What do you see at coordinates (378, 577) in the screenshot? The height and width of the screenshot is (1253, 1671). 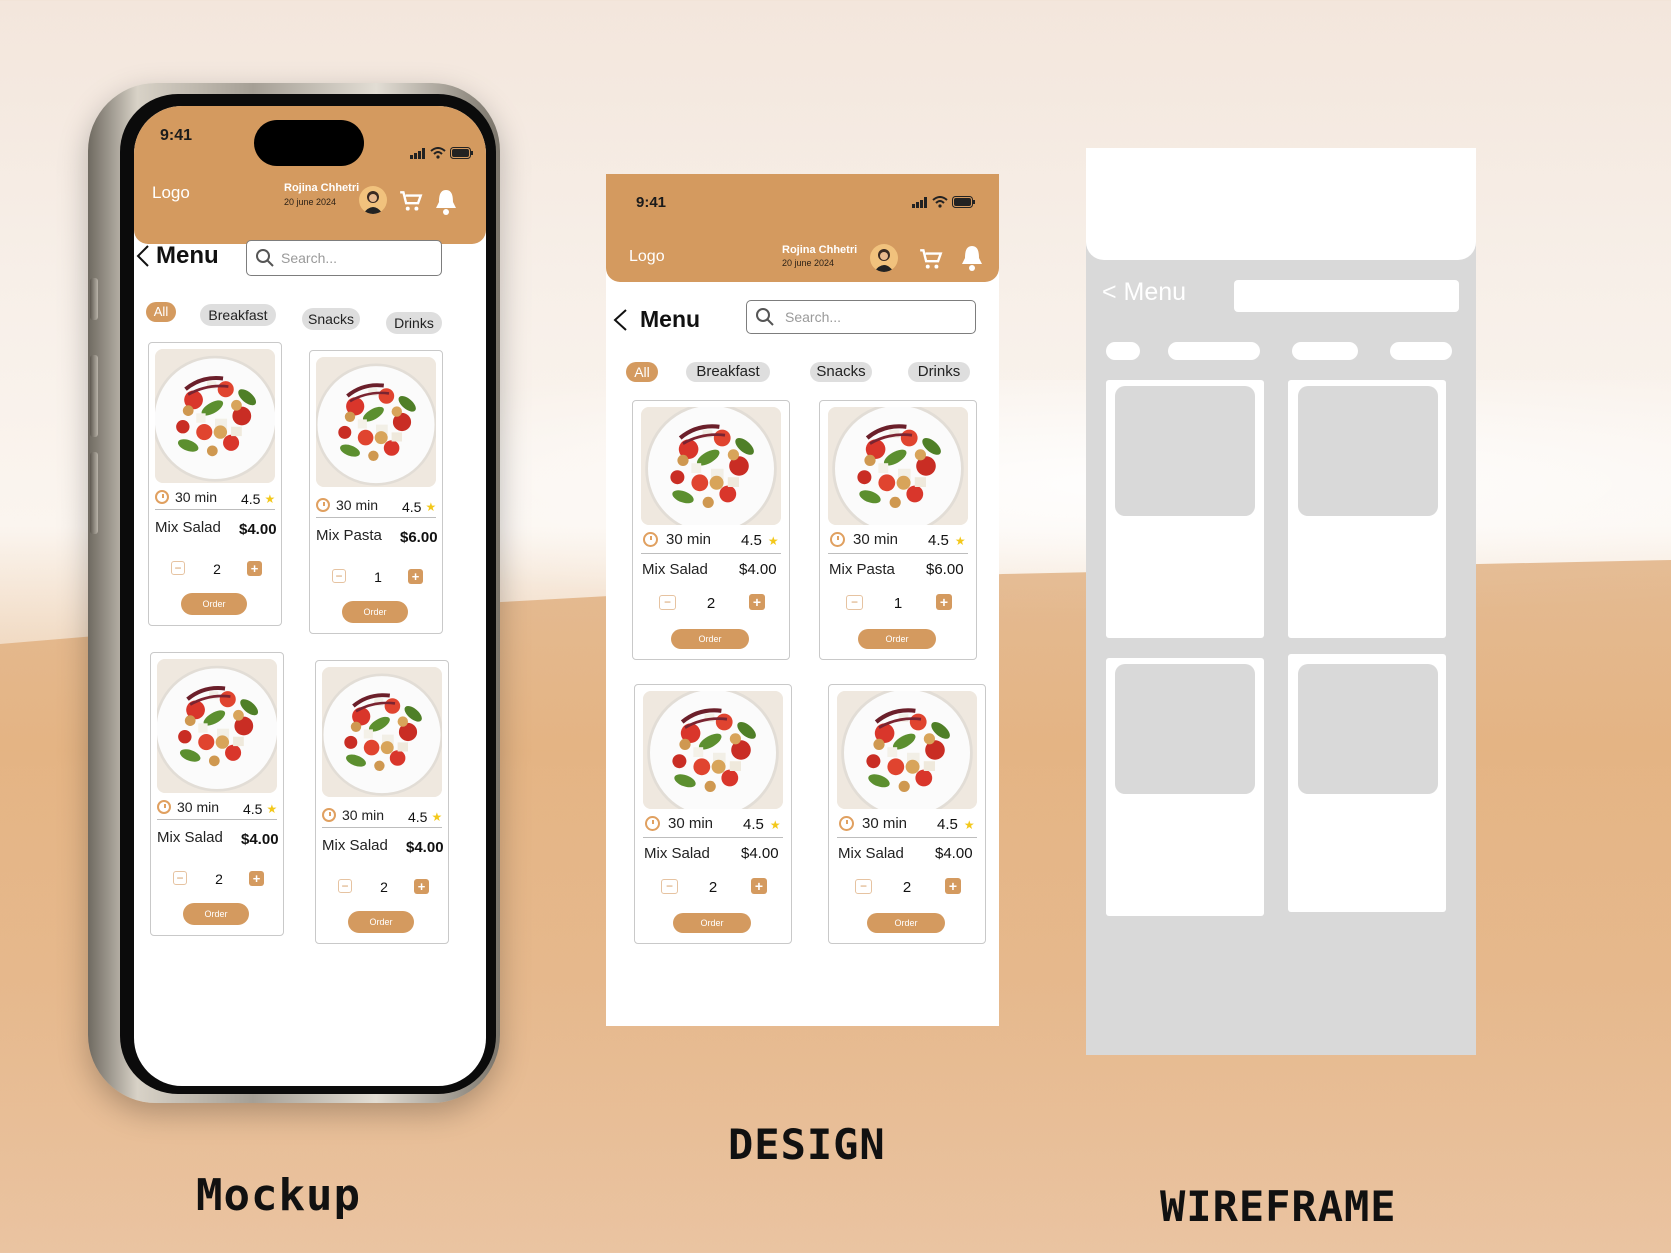 I see `quantity: 1` at bounding box center [378, 577].